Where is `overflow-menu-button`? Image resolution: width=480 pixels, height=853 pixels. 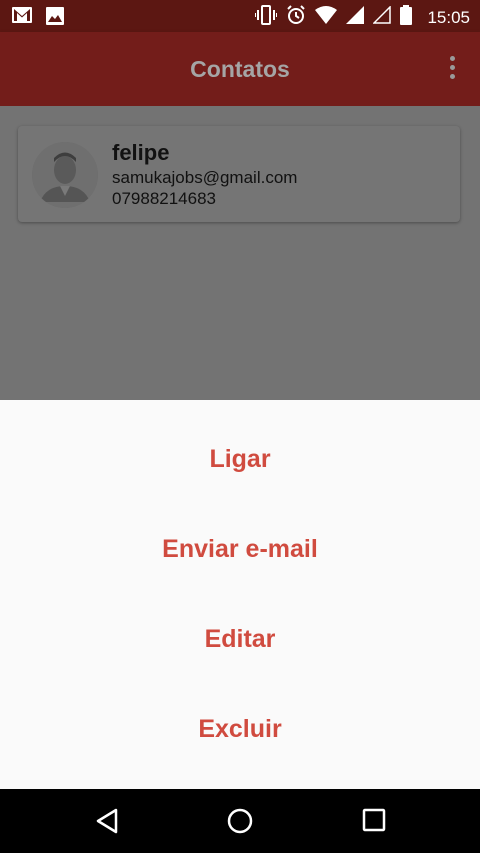 overflow-menu-button is located at coordinates (452, 70).